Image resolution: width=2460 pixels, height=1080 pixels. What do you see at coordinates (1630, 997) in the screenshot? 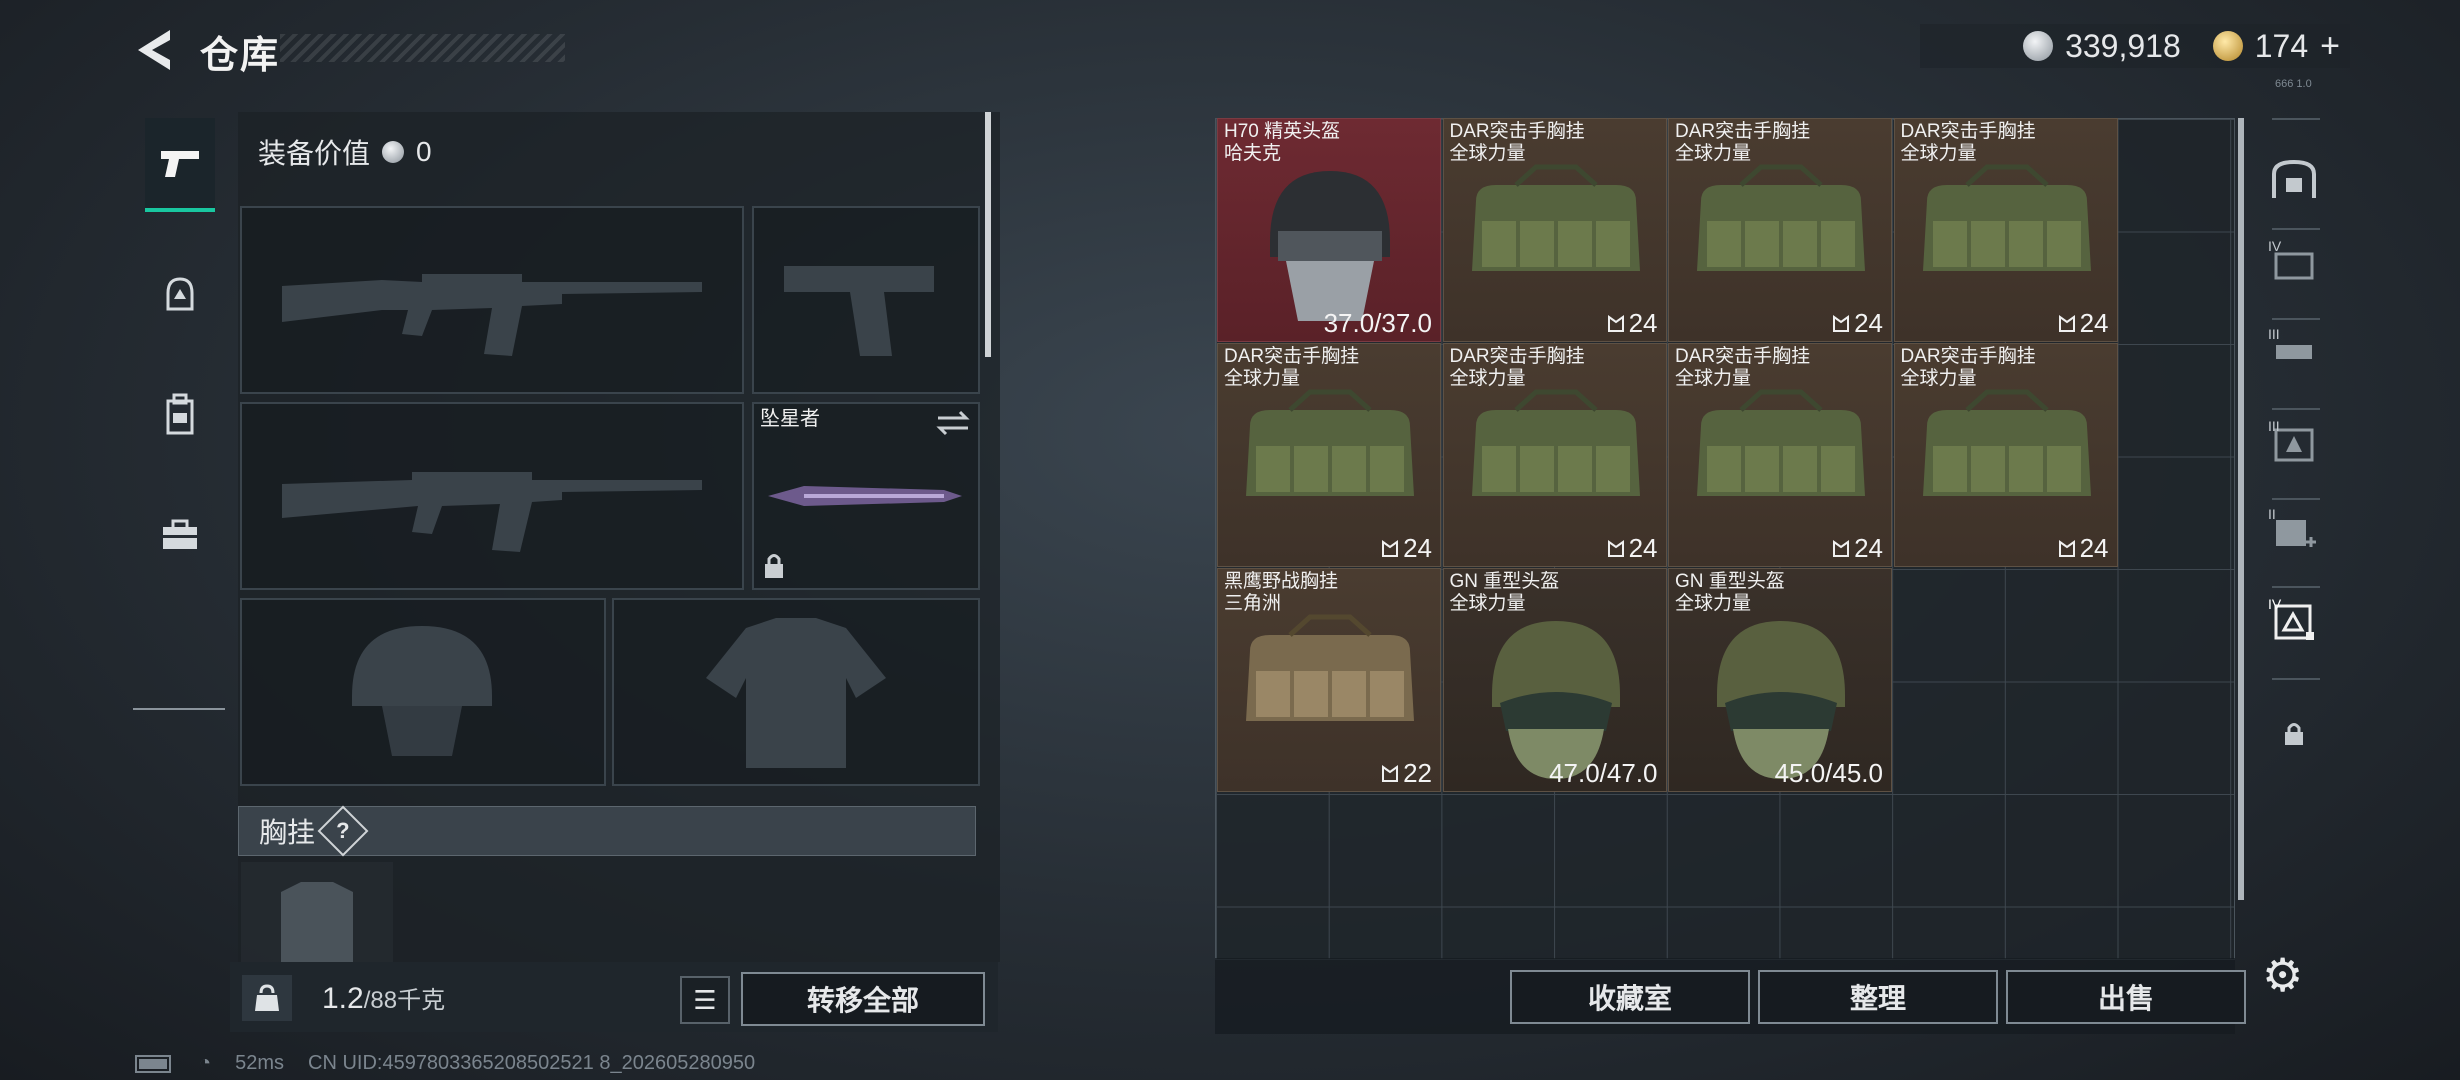
I see `collection-room-button: 收藏室` at bounding box center [1630, 997].